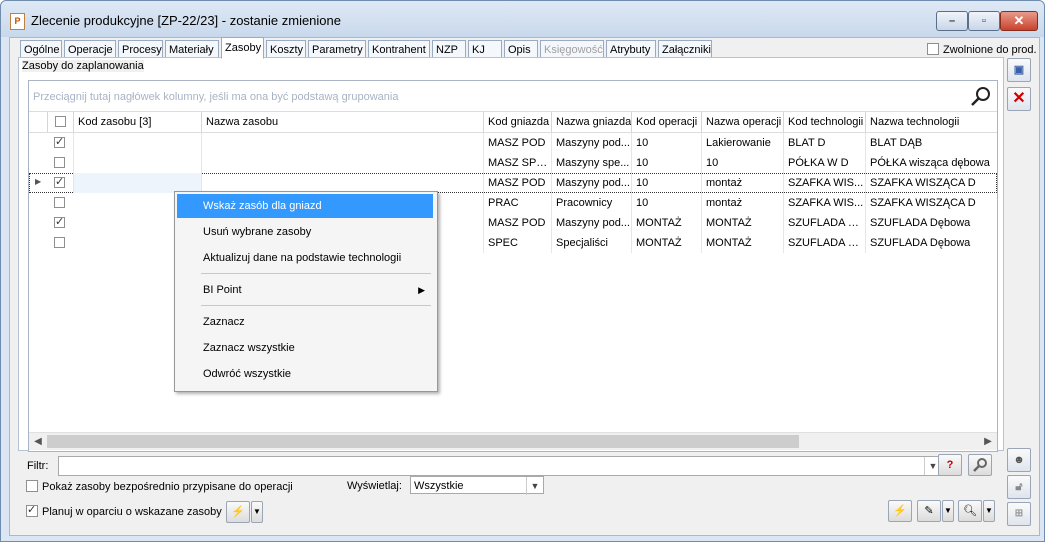 This screenshot has height=542, width=1045. What do you see at coordinates (970, 511) in the screenshot?
I see `preview-button: 🔍︎` at bounding box center [970, 511].